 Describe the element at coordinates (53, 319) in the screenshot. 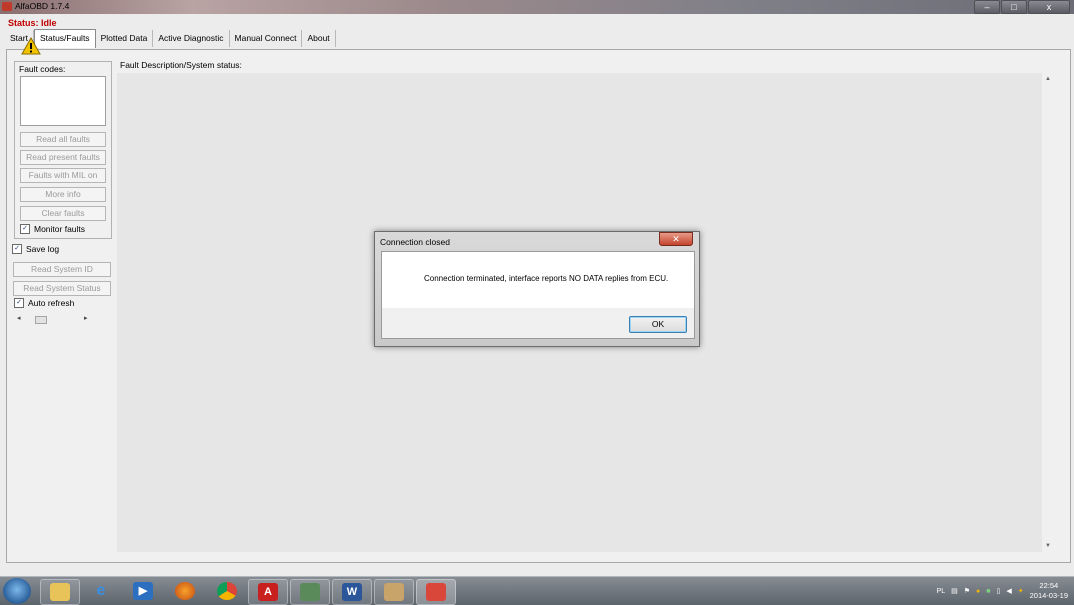

I see `refresh-rate-slider: ◂ ▸` at that location.